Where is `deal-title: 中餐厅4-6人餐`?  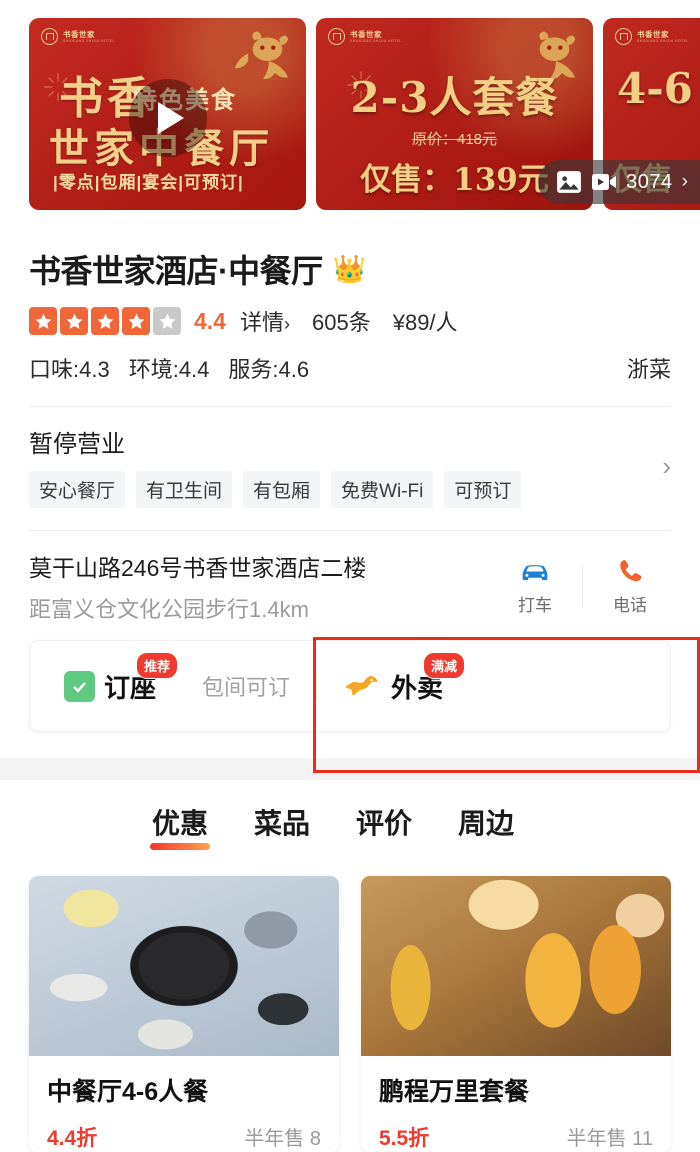 deal-title: 中餐厅4-6人餐 is located at coordinates (128, 1092).